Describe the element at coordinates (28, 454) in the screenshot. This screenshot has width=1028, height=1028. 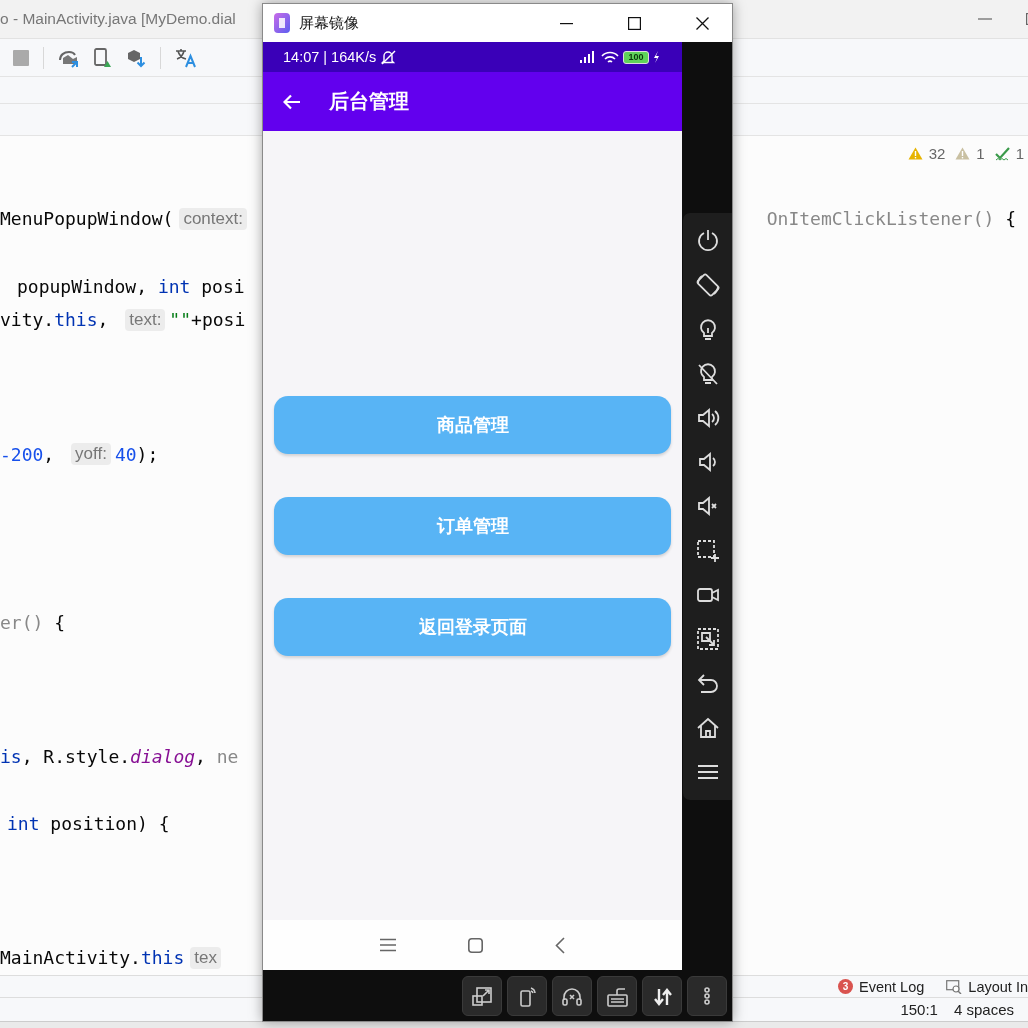
I see `code-text: -200,` at that location.